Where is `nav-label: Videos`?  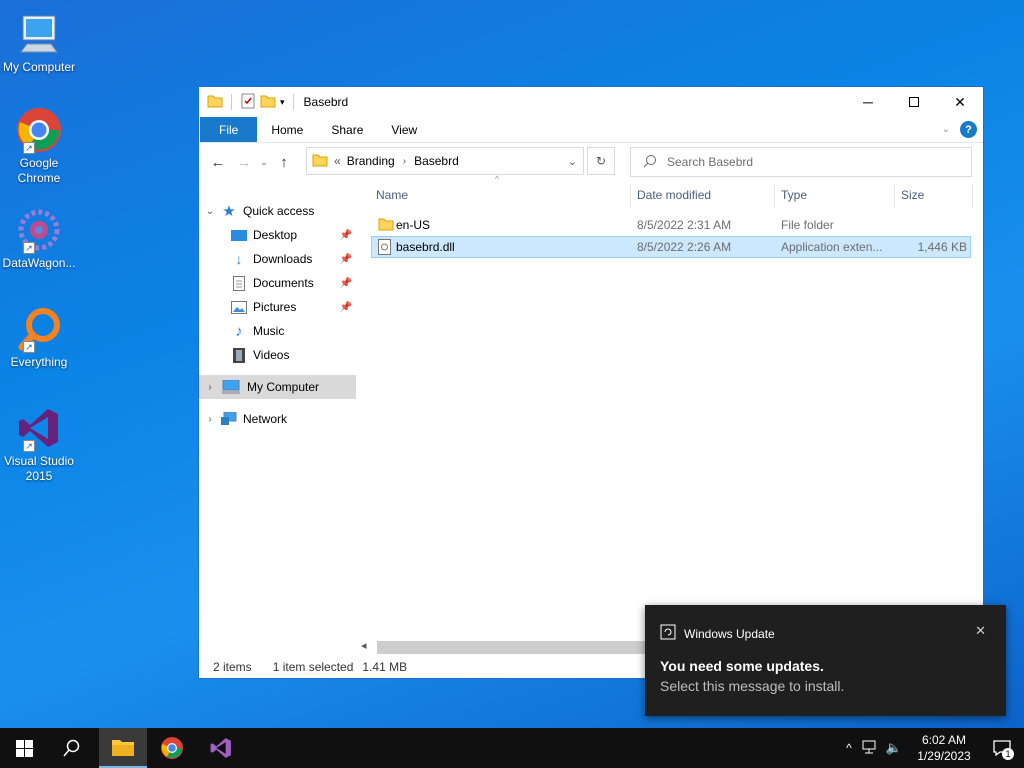 nav-label: Videos is located at coordinates (271, 355).